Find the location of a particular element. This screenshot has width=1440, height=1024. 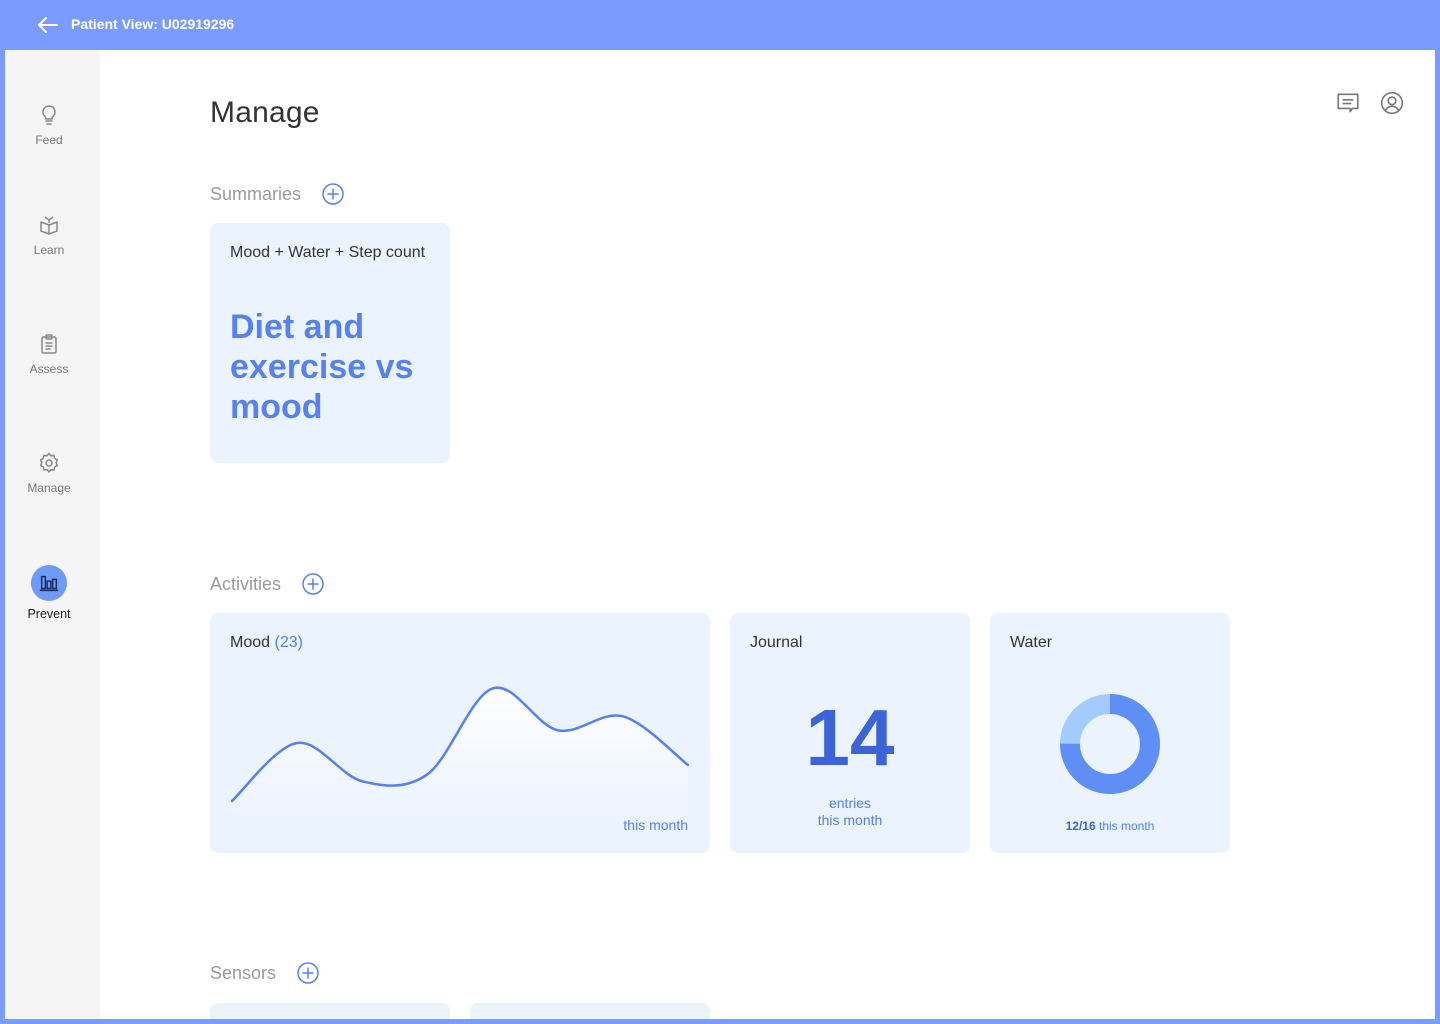

sensors-header: Sensors is located at coordinates (265, 973).